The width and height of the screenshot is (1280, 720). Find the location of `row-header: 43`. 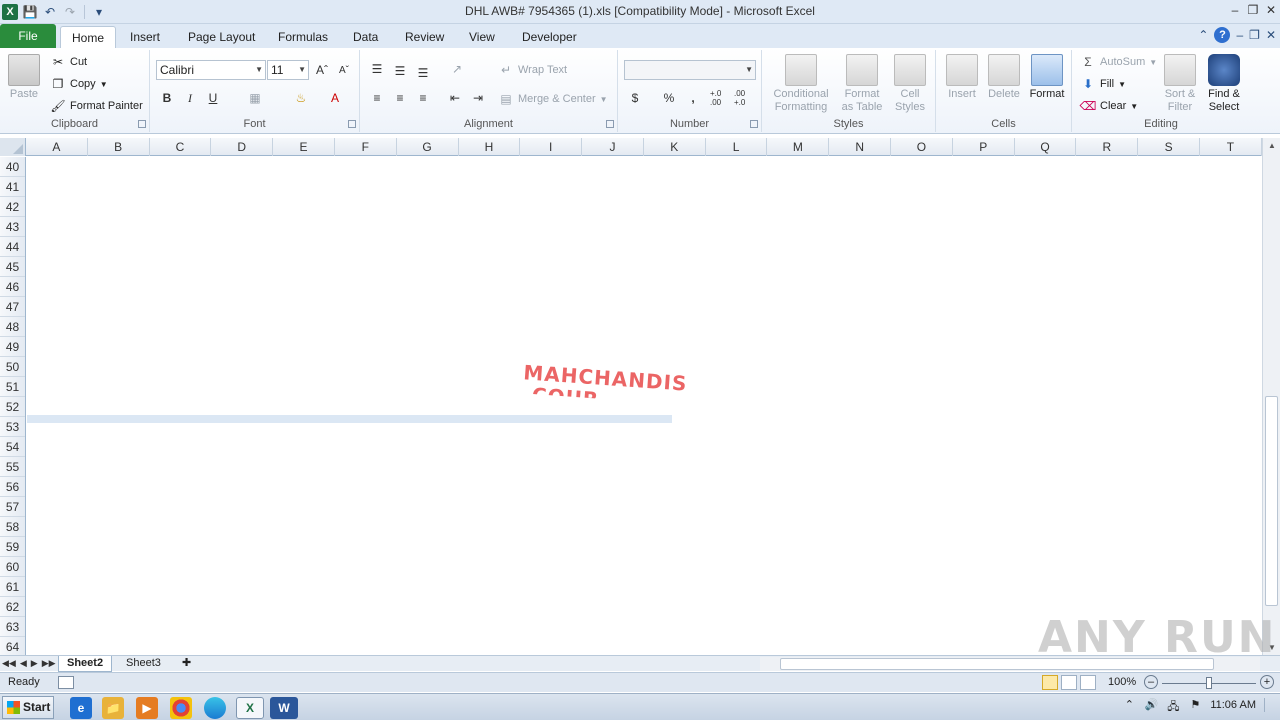

row-header: 43 is located at coordinates (12, 227).